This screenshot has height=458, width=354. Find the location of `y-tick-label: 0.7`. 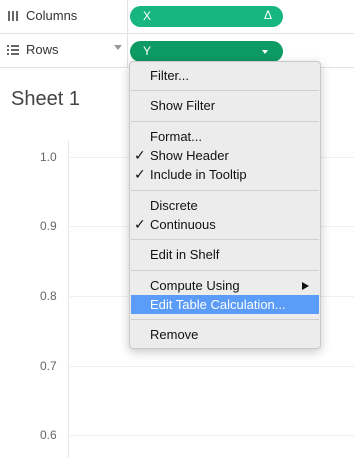

y-tick-label: 0.7 is located at coordinates (48, 366).